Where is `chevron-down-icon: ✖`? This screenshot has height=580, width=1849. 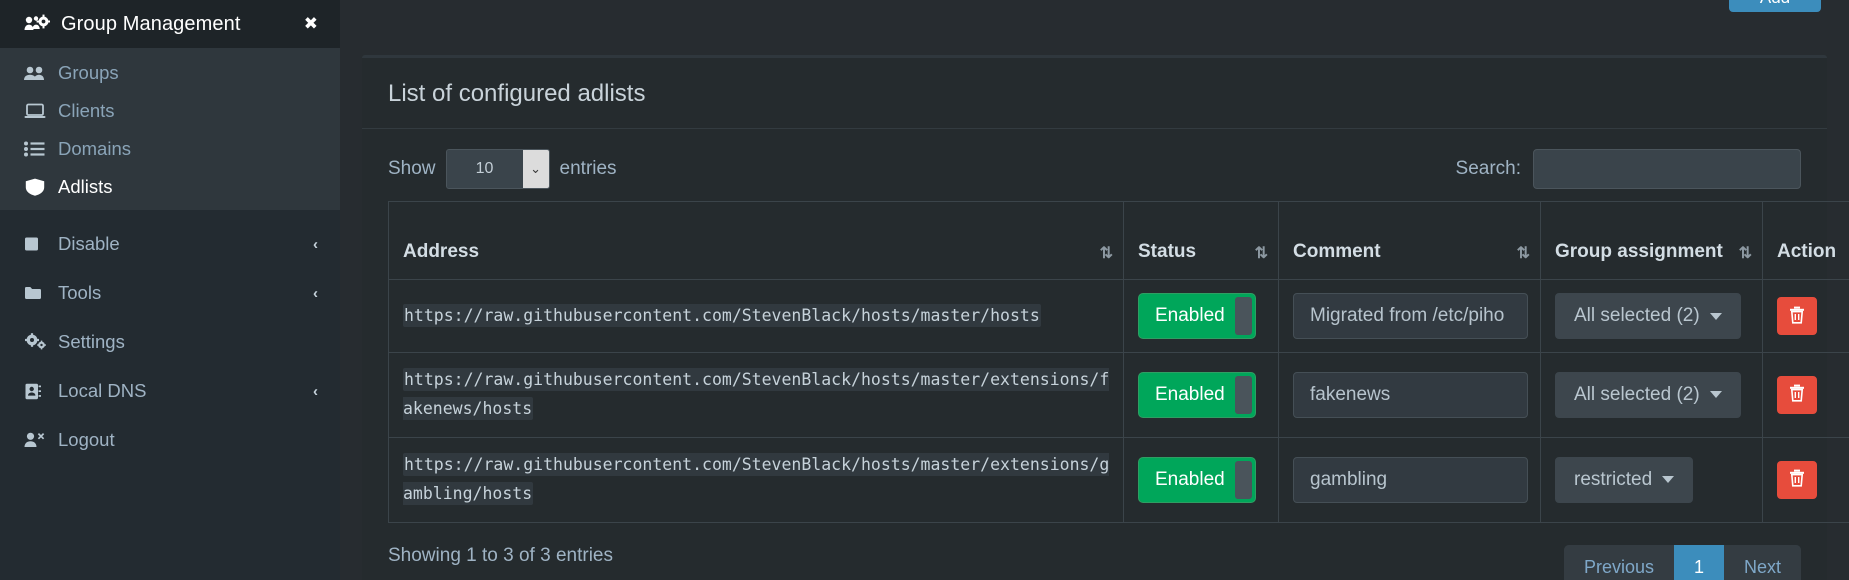 chevron-down-icon: ✖ is located at coordinates (311, 24).